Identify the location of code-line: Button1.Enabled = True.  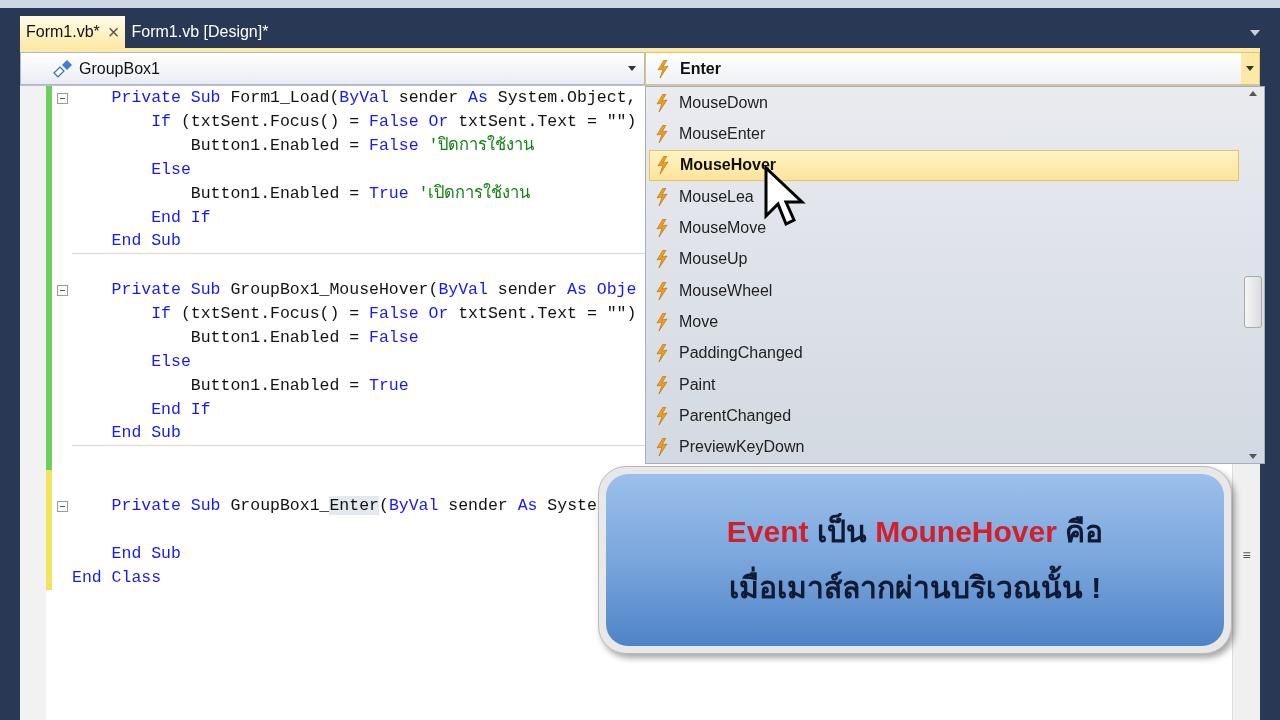
(299, 385).